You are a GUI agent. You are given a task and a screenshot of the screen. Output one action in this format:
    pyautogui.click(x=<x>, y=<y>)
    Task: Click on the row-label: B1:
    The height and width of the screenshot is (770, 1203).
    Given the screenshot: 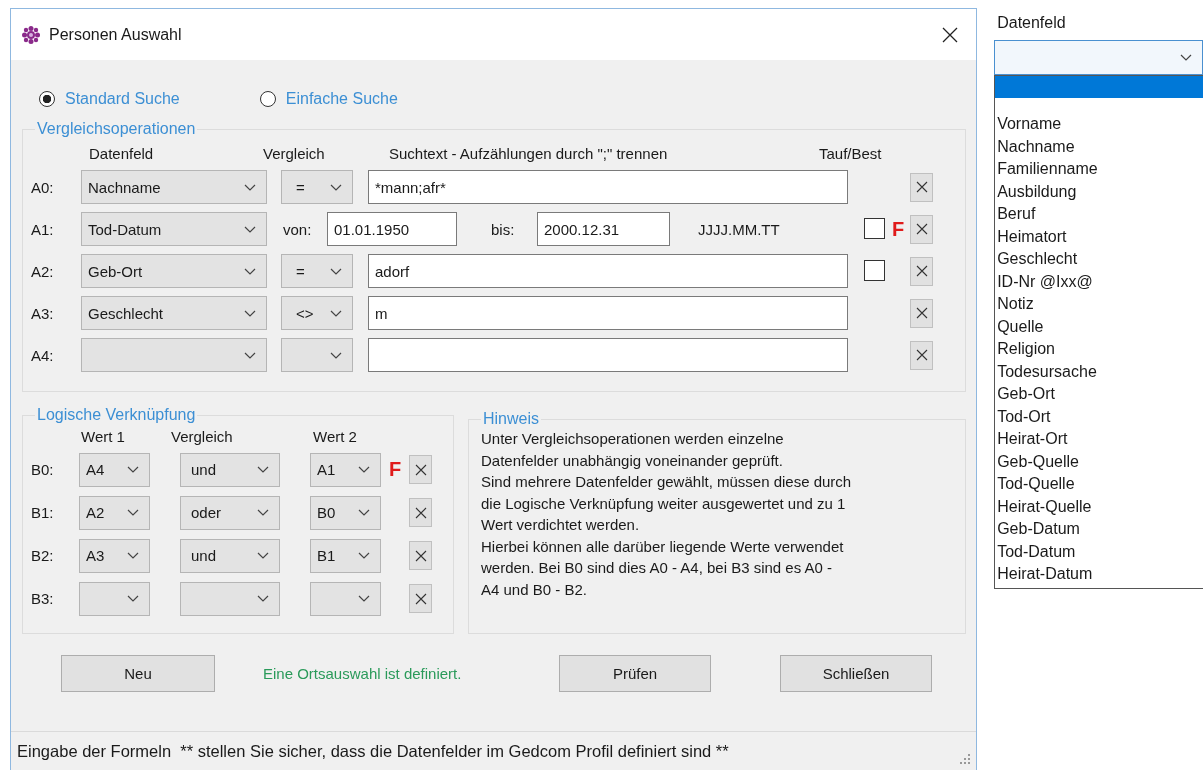 What is the action you would take?
    pyautogui.click(x=43, y=512)
    